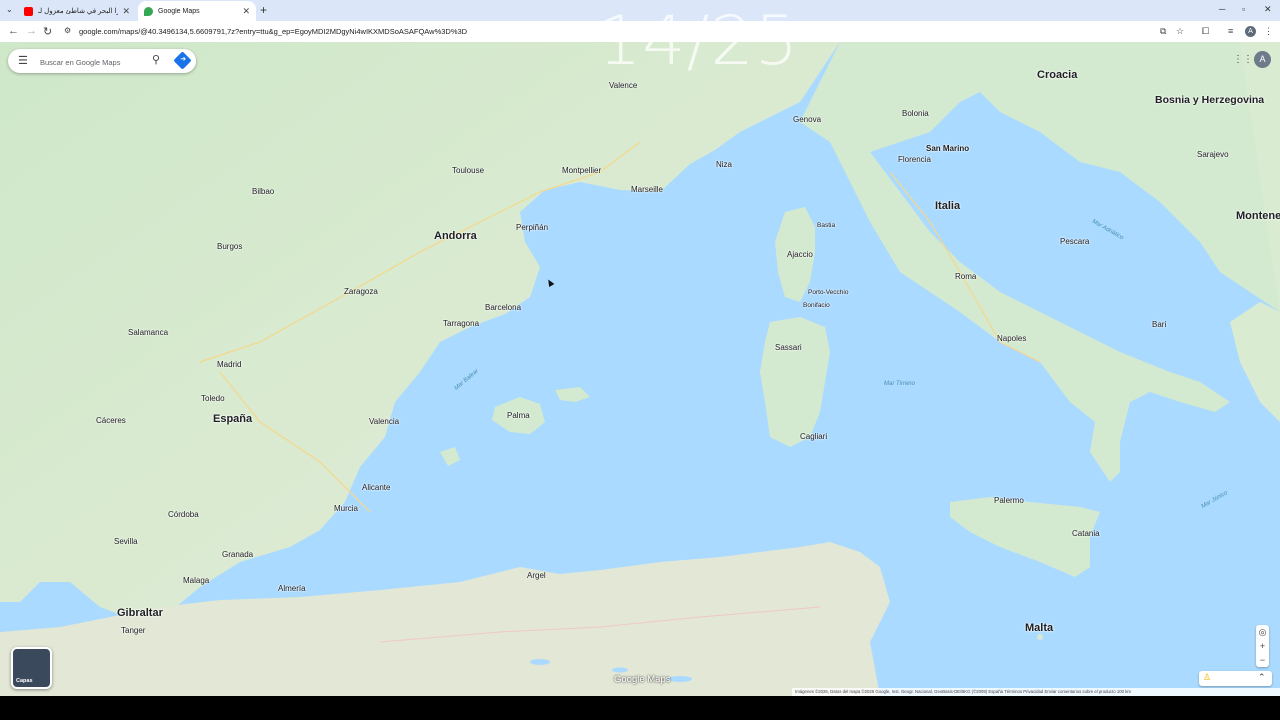  I want to click on label-city: Barcelona, so click(503, 307).